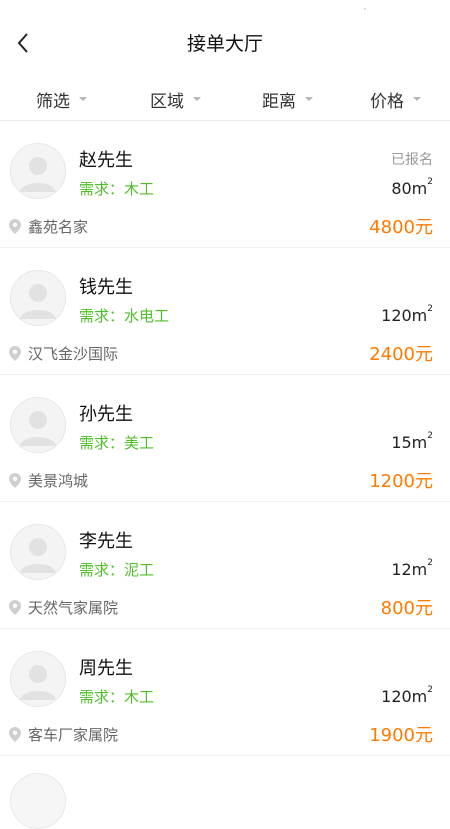  What do you see at coordinates (401, 227) in the screenshot?
I see `price: 4800元` at bounding box center [401, 227].